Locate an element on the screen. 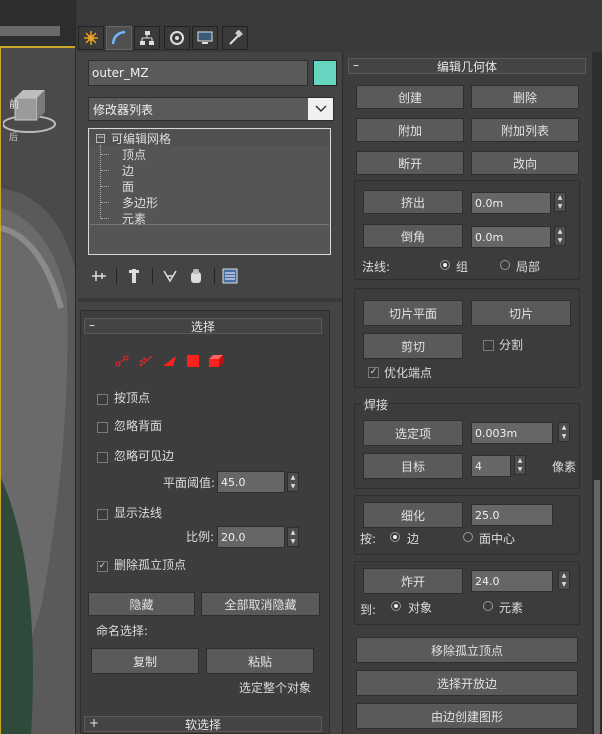 This screenshot has width=602, height=734. stack-subobject-item: 顶点 is located at coordinates (201, 154).